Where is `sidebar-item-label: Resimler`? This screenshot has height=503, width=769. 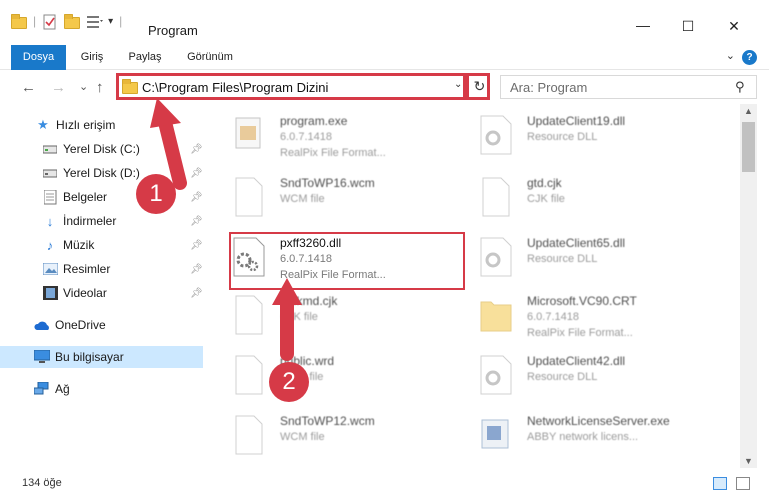 sidebar-item-label: Resimler is located at coordinates (87, 269).